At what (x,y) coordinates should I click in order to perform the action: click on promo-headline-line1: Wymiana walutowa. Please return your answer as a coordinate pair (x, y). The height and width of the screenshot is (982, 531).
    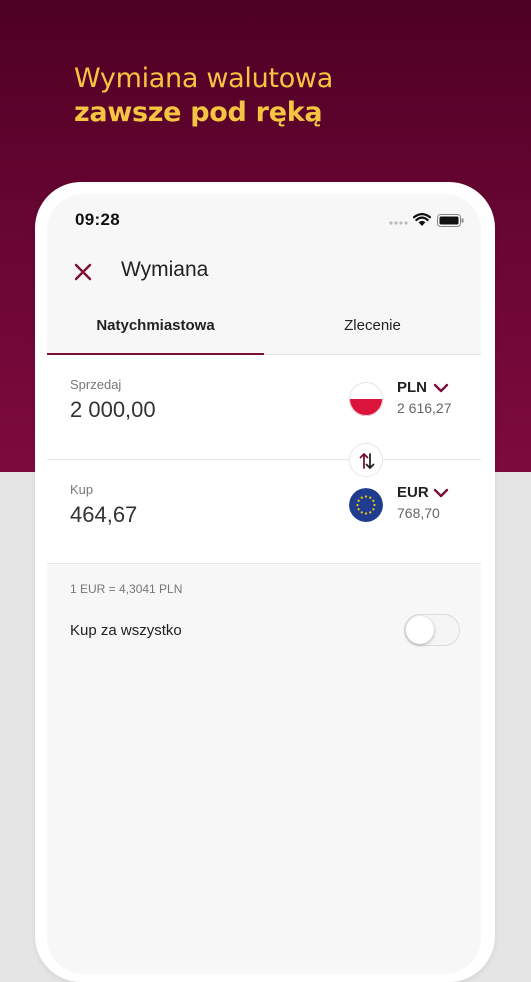
    Looking at the image, I should click on (203, 78).